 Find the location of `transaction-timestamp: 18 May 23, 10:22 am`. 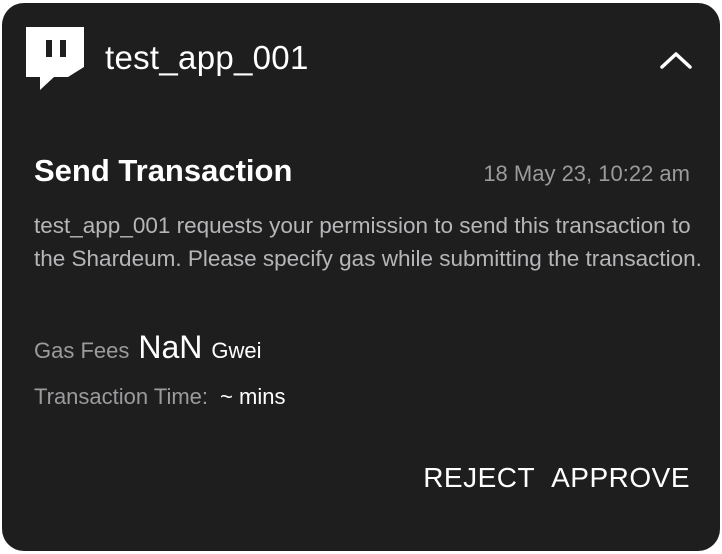

transaction-timestamp: 18 May 23, 10:22 am is located at coordinates (586, 173).